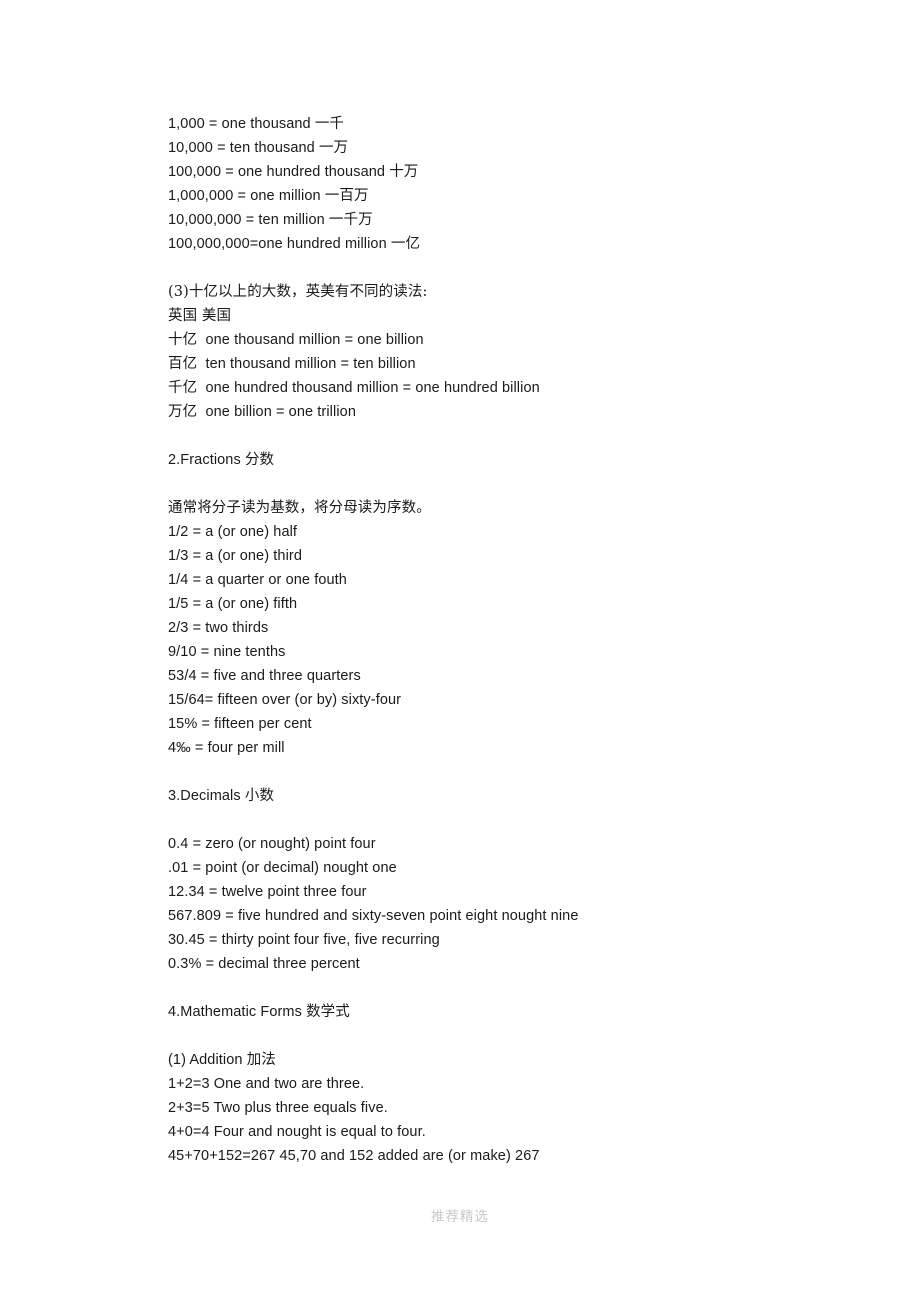 This screenshot has height=1302, width=920. Describe the element at coordinates (259, 796) in the screenshot. I see `cjk-text: 小数` at that location.